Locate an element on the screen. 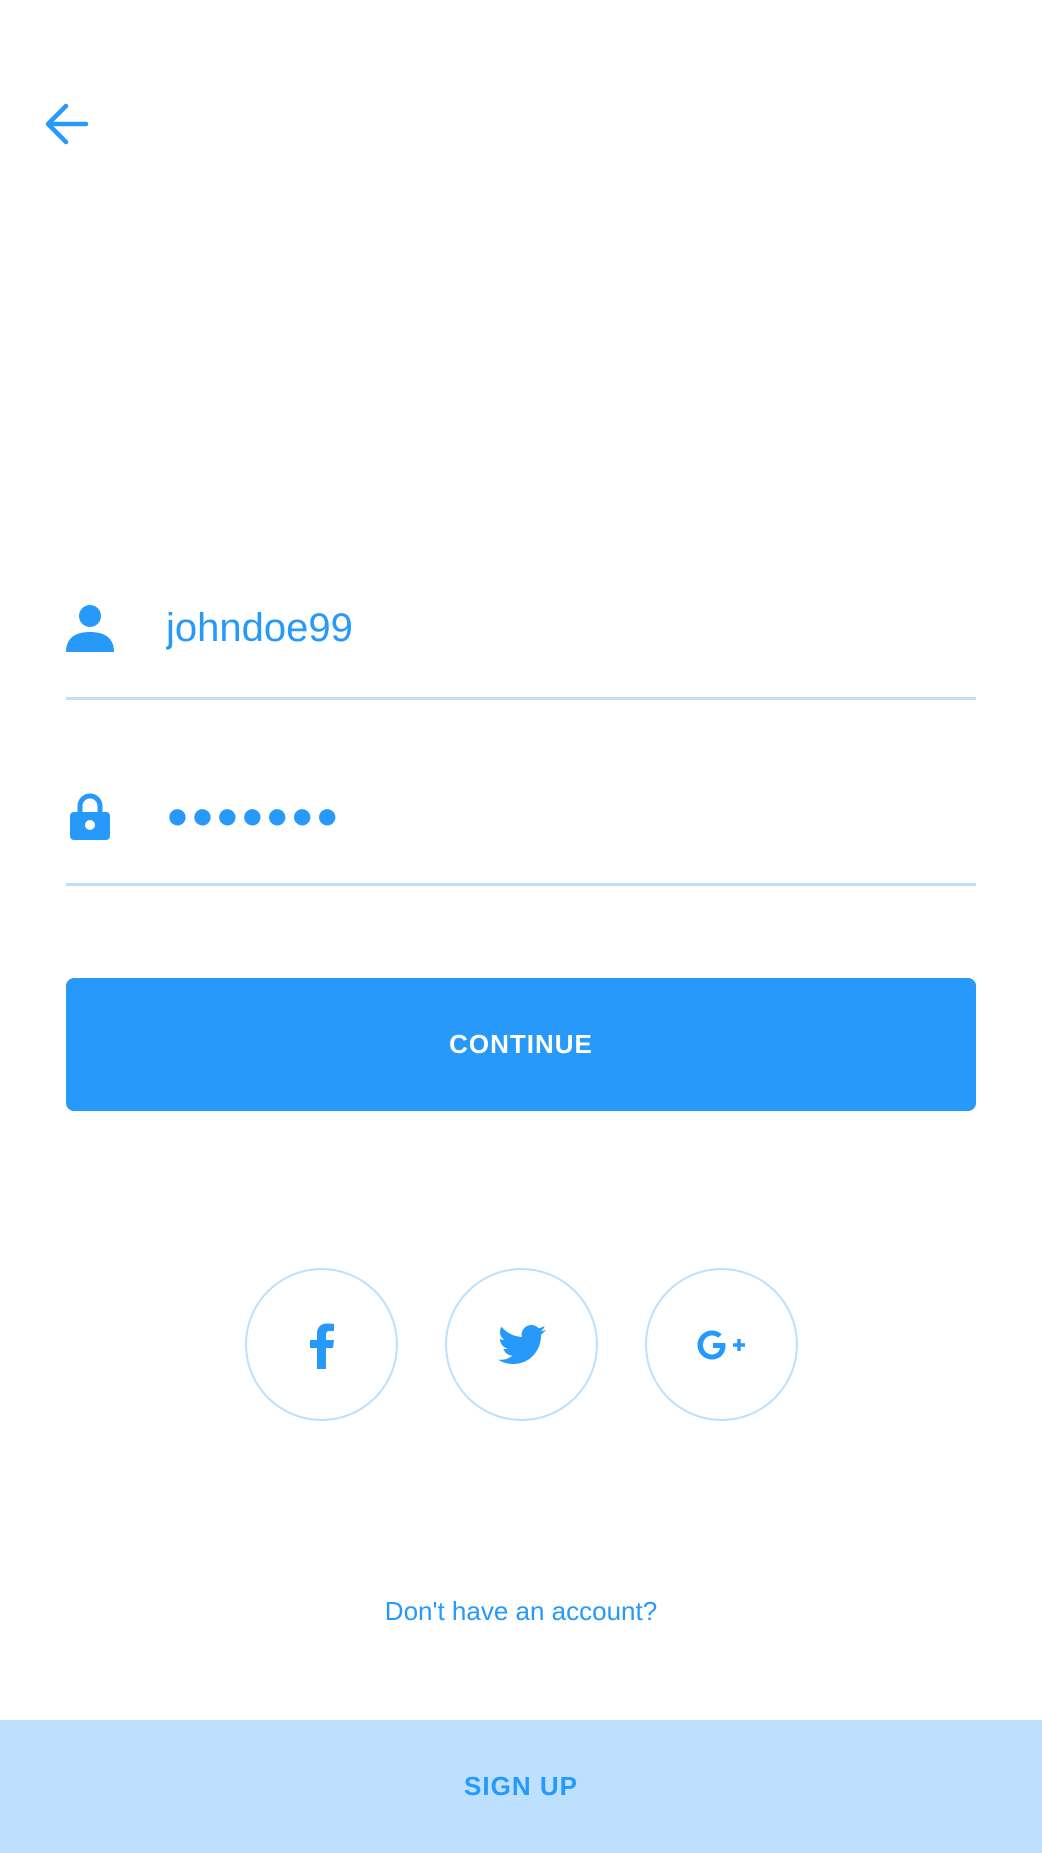 The height and width of the screenshot is (1853, 1042). username-field is located at coordinates (521, 640).